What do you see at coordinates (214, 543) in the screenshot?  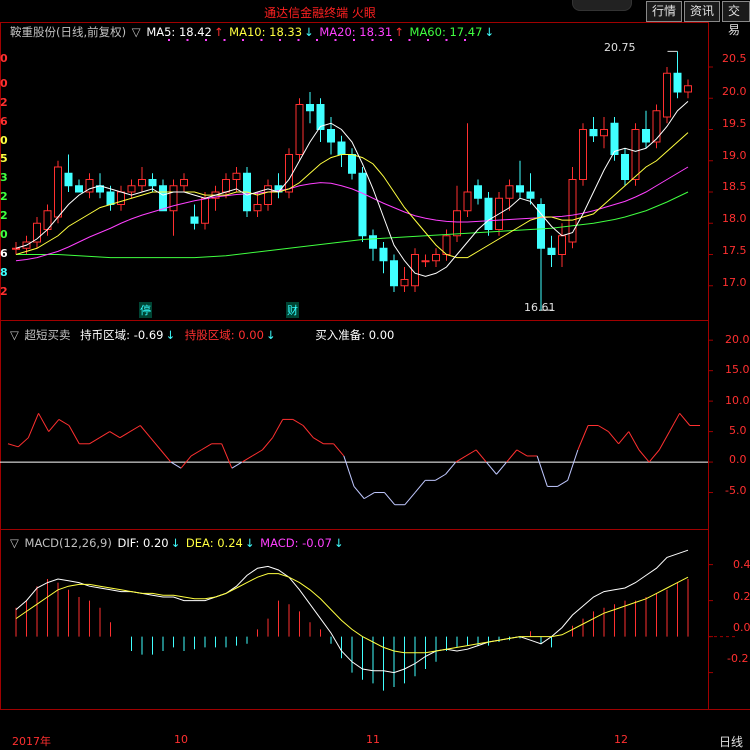 I see `dea-label: DEA: 0.24` at bounding box center [214, 543].